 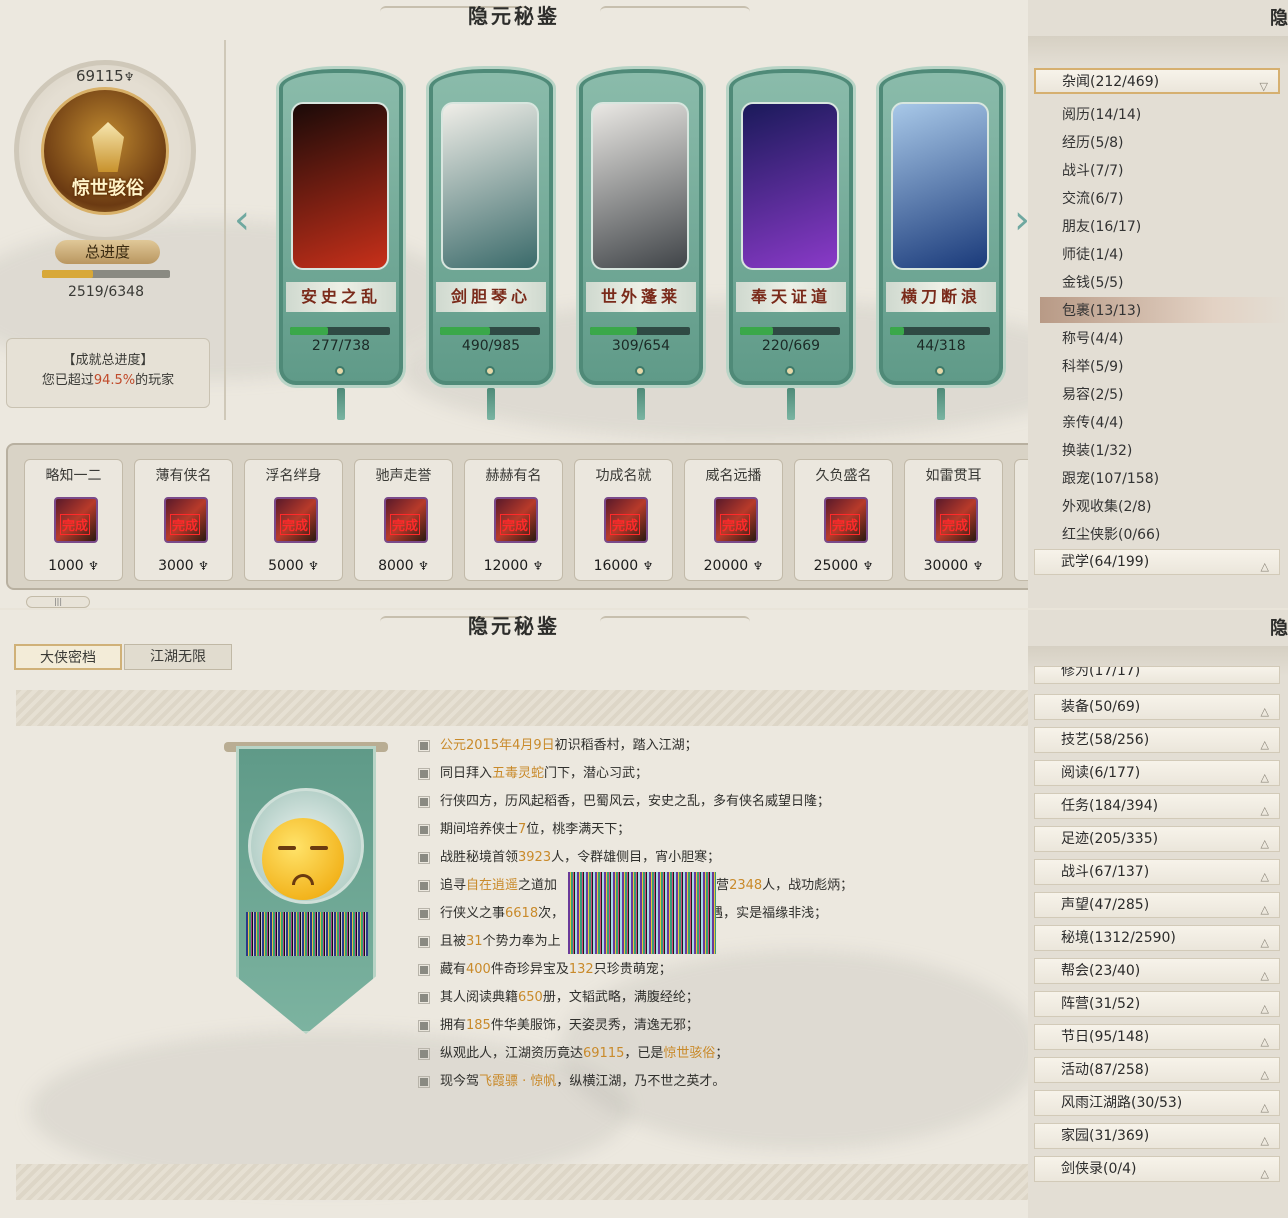 What do you see at coordinates (1092, 338) in the screenshot?
I see `sub-category-item: 称号(4/4)` at bounding box center [1092, 338].